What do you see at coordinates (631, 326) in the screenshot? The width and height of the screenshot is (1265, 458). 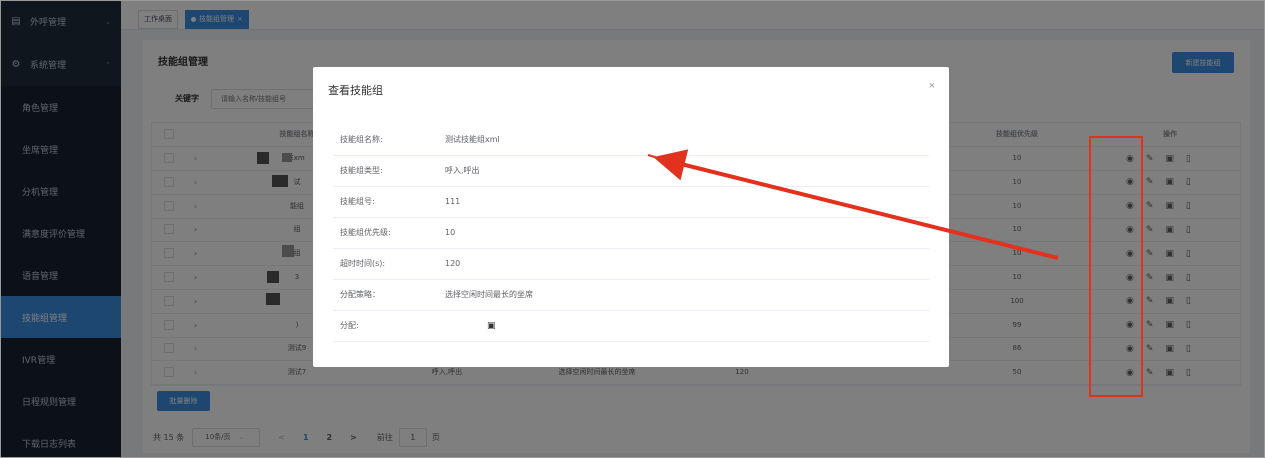 I see `dialog-field-row: 分配: ▣` at bounding box center [631, 326].